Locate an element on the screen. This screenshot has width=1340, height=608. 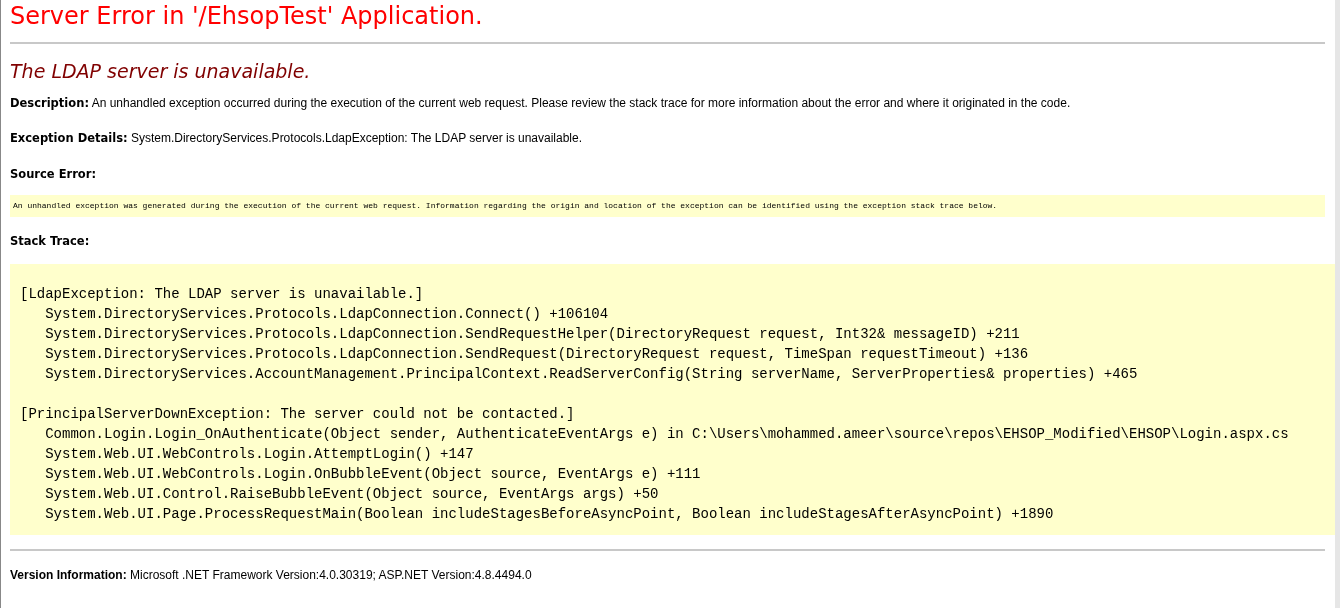
stack-trace-label: Stack Trace: is located at coordinates (50, 242).